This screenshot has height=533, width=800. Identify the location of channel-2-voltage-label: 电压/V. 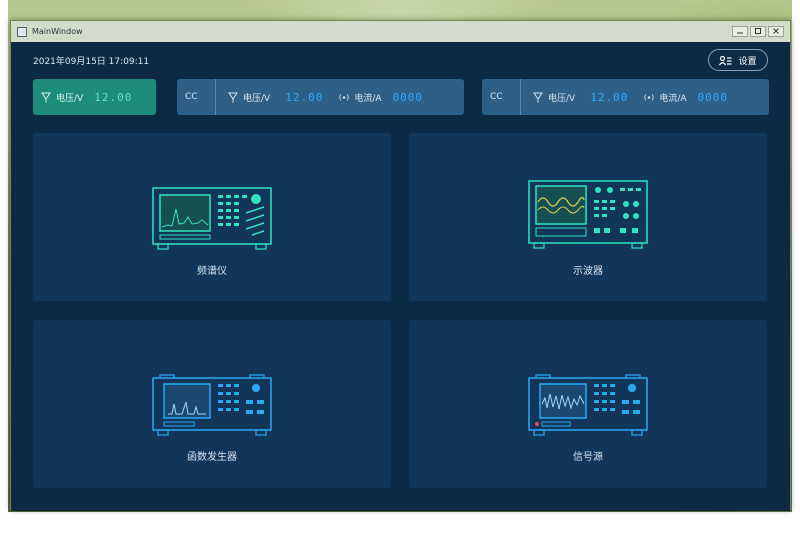
(562, 98).